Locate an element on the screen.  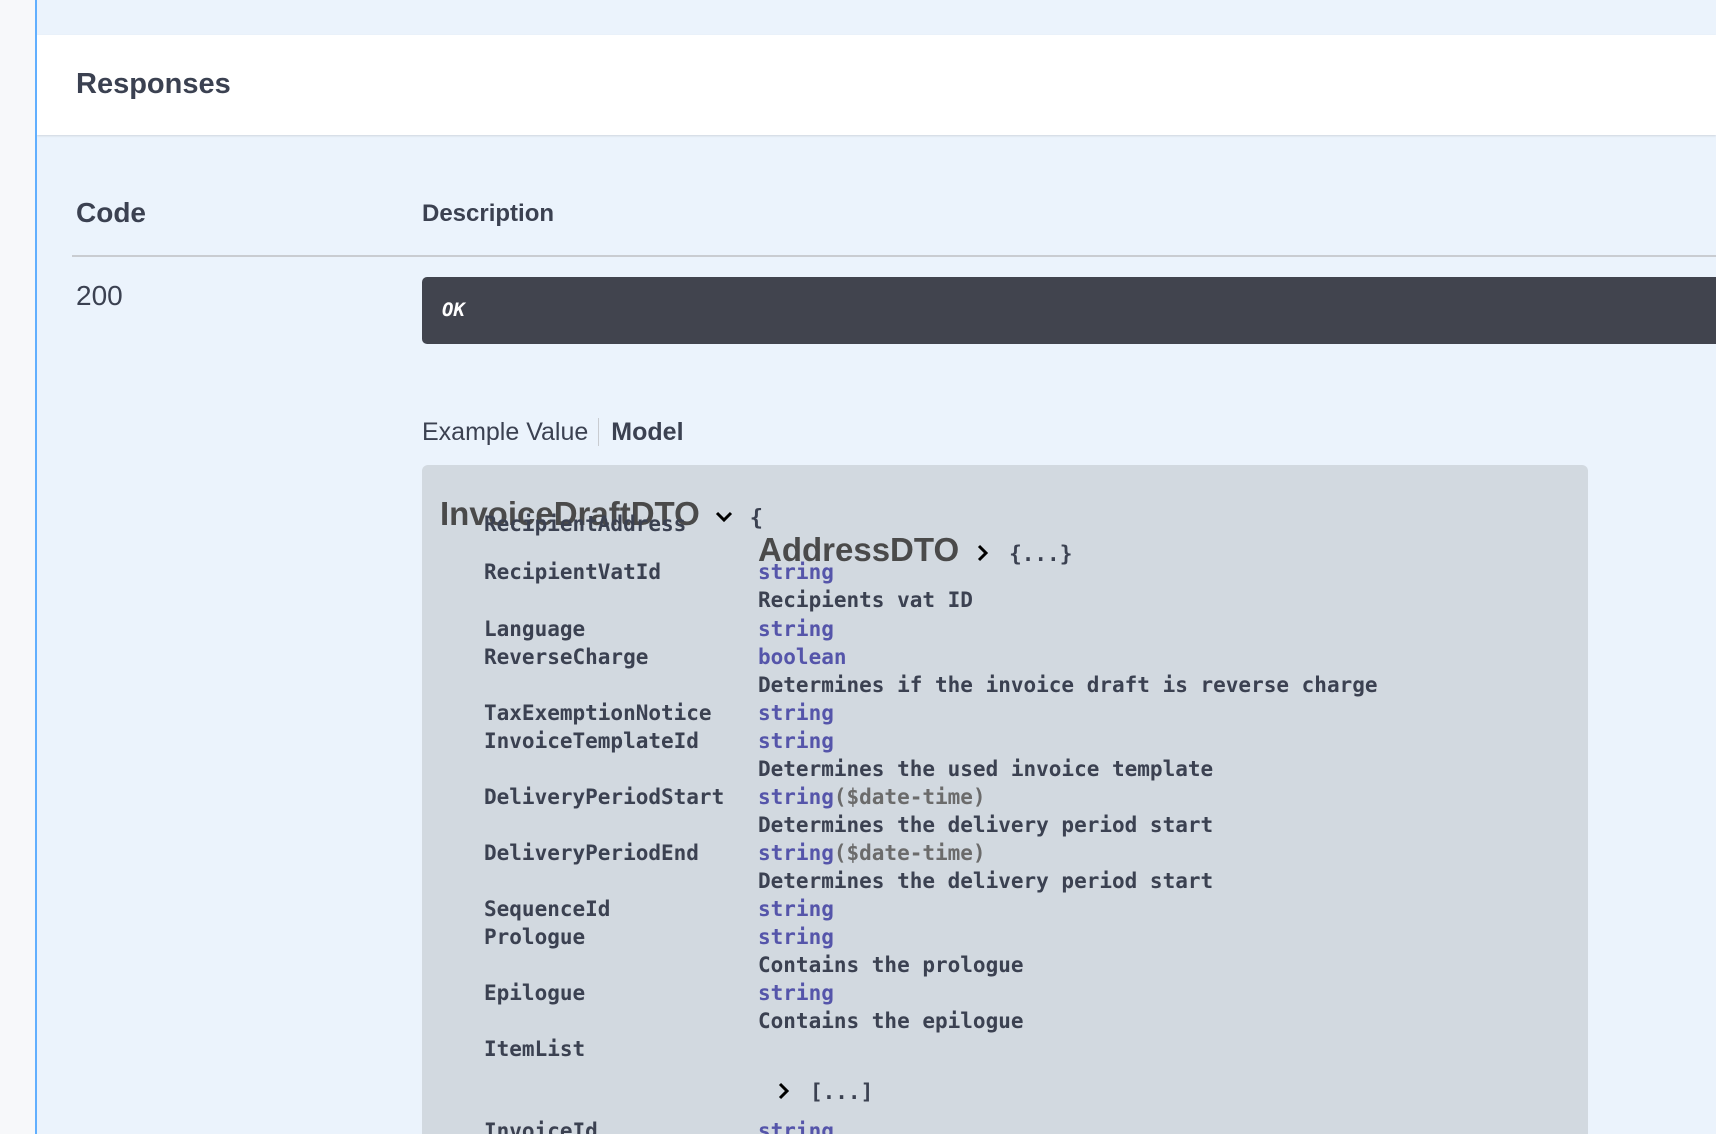
property-type: boolean is located at coordinates (802, 657).